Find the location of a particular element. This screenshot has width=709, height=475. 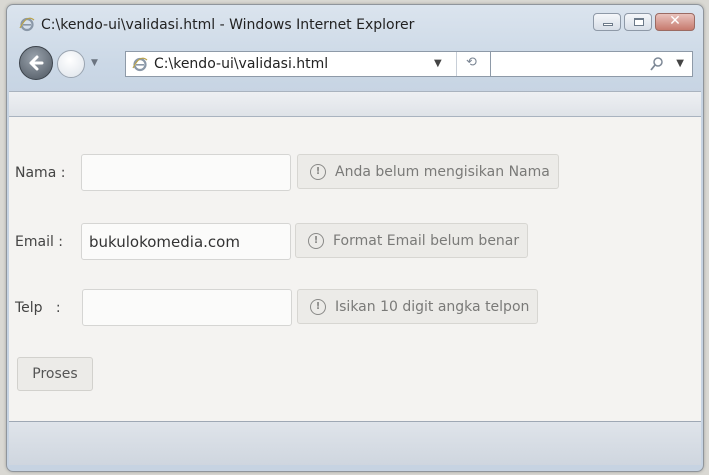

address-text: C:\kendo-ui\validasi.html is located at coordinates (241, 64).